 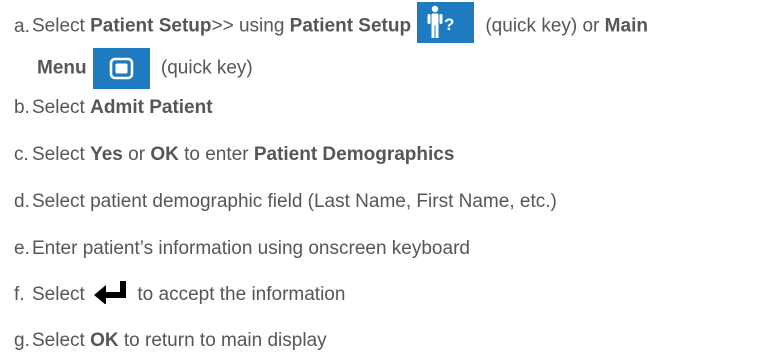 What do you see at coordinates (136, 154) in the screenshot?
I see `step-text: or` at bounding box center [136, 154].